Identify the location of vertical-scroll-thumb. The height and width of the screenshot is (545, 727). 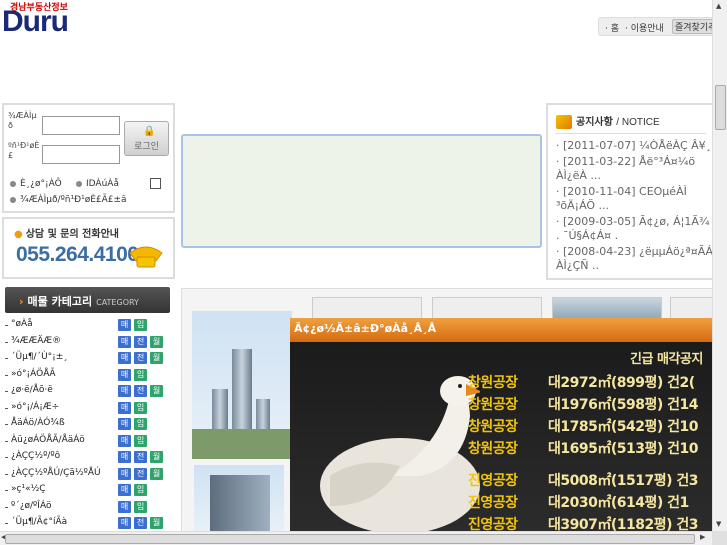
(720, 107).